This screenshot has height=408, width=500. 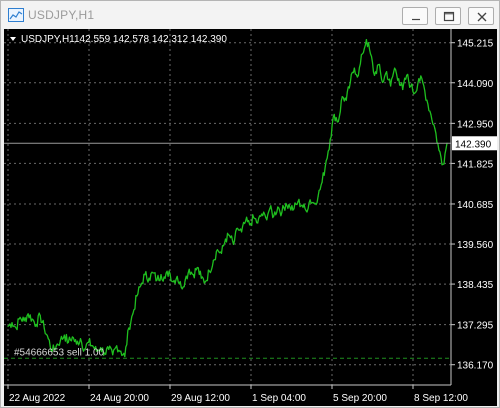 I want to click on minimize-button, so click(x=415, y=16).